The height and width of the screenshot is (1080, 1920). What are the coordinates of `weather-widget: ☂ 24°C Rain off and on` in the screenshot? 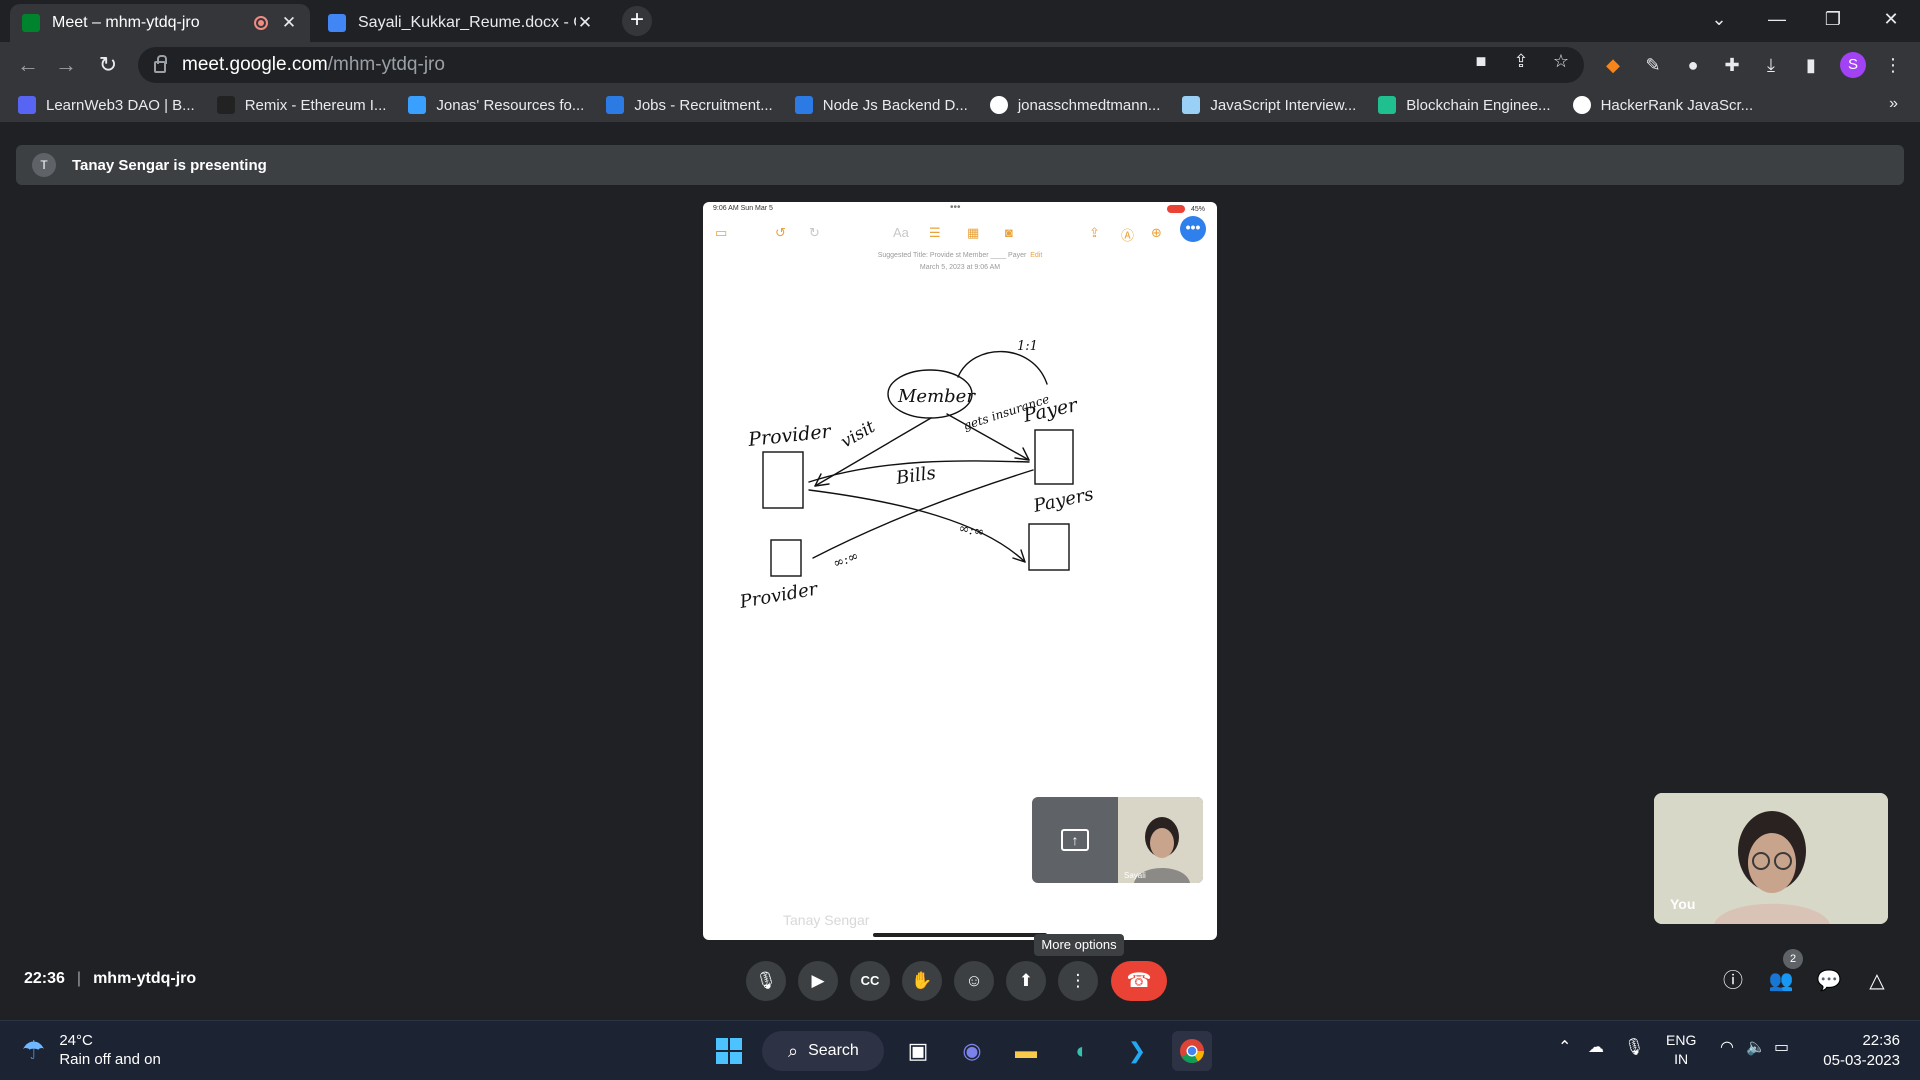 It's located at (91, 1050).